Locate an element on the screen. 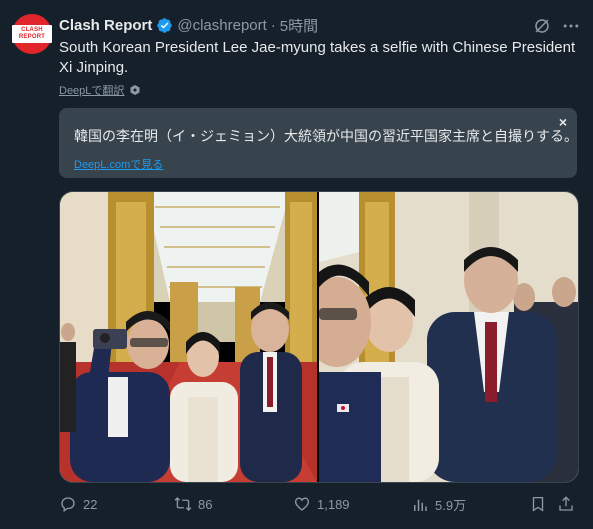 This screenshot has width=593, height=529. repost-count: 86 is located at coordinates (205, 504).